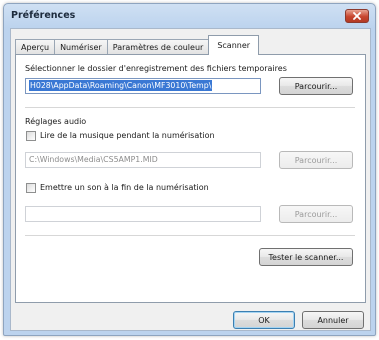 The width and height of the screenshot is (379, 340). What do you see at coordinates (234, 45) in the screenshot?
I see `tab-scanner: Scanner` at bounding box center [234, 45].